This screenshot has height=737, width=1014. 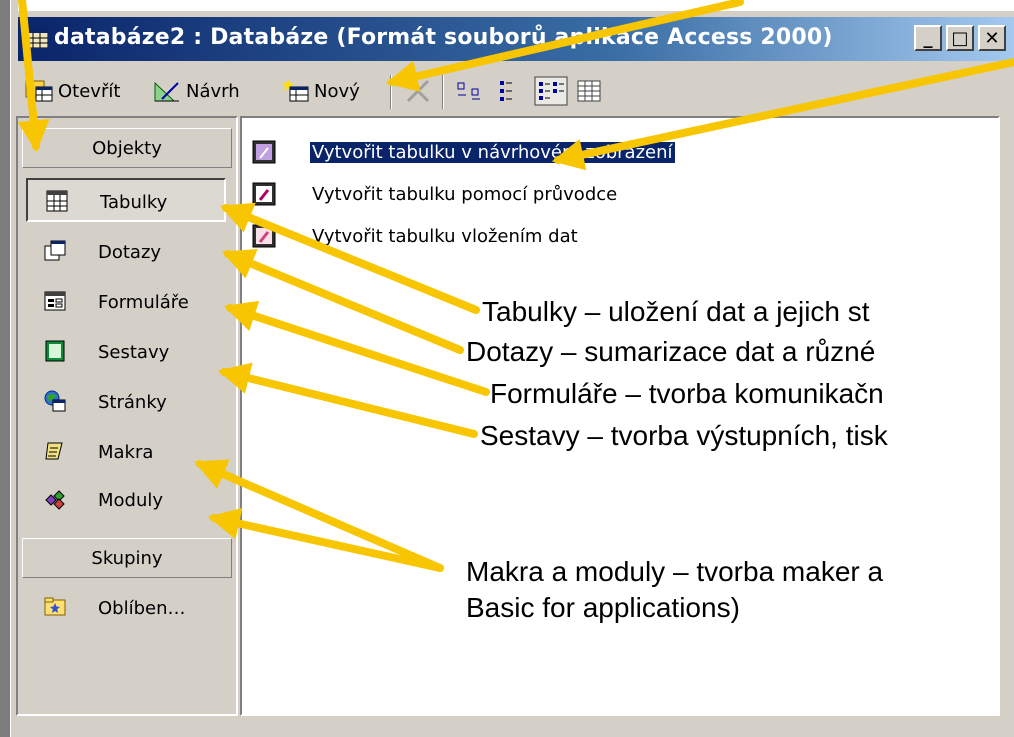 I want to click on list-view-button, so click(x=553, y=91).